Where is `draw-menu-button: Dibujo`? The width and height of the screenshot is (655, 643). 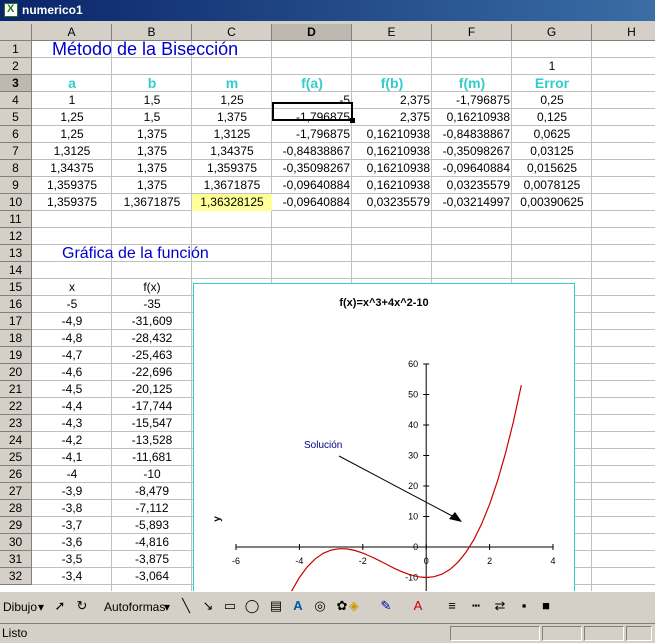 draw-menu-button: Dibujo is located at coordinates (20, 607).